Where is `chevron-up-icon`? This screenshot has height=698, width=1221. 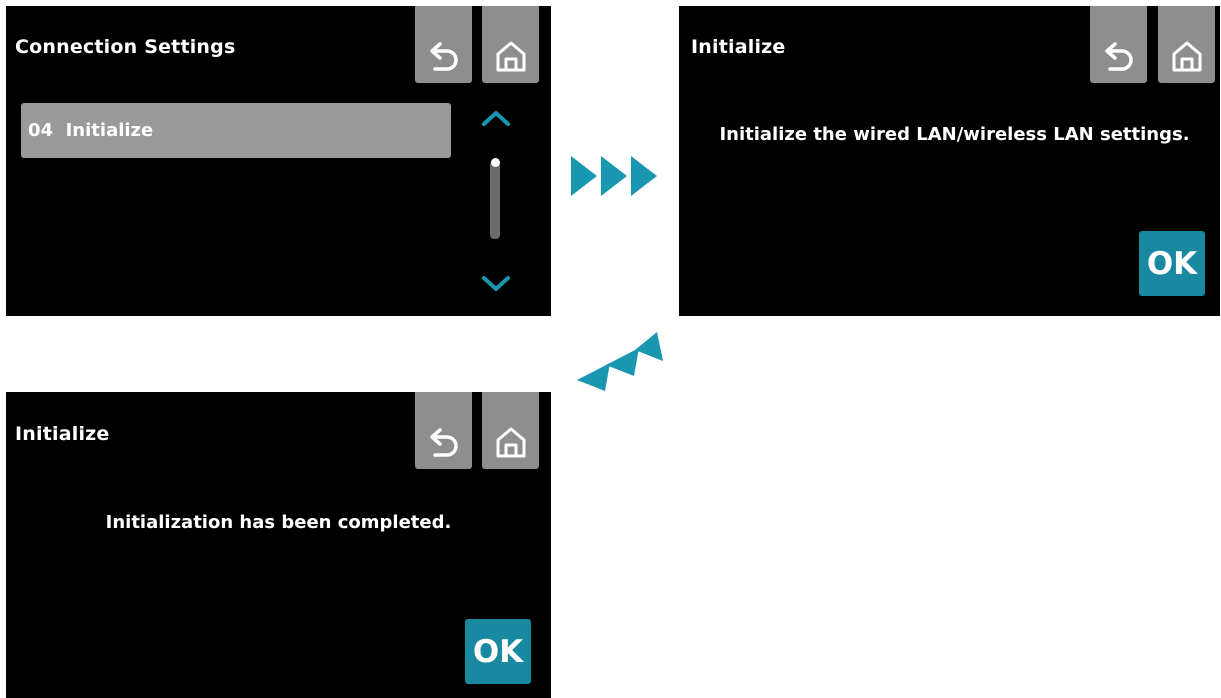 chevron-up-icon is located at coordinates (496, 118).